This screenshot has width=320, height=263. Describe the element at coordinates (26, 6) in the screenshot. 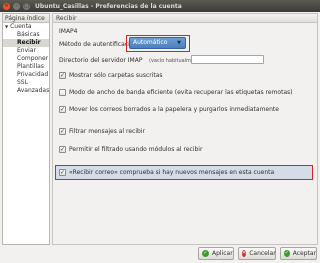

I see `maximize-icon: □` at that location.